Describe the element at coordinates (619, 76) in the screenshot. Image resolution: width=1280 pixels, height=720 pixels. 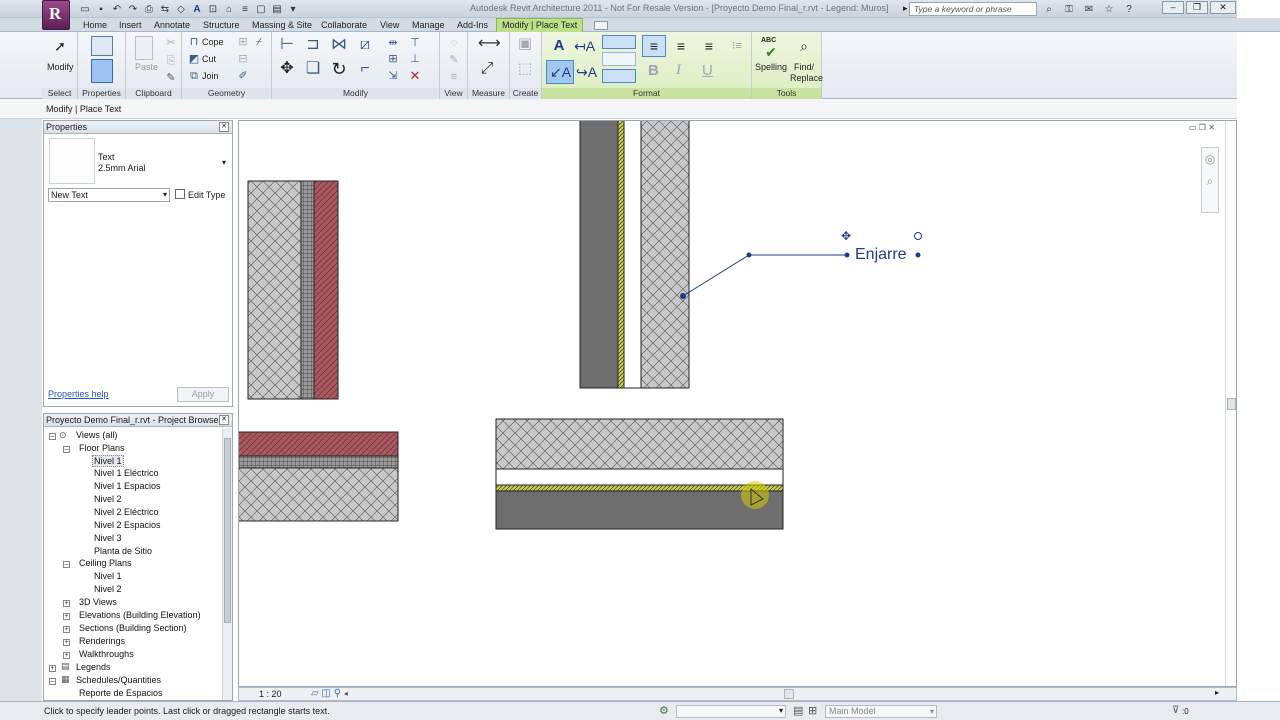
I see `leader-bottom-button` at that location.